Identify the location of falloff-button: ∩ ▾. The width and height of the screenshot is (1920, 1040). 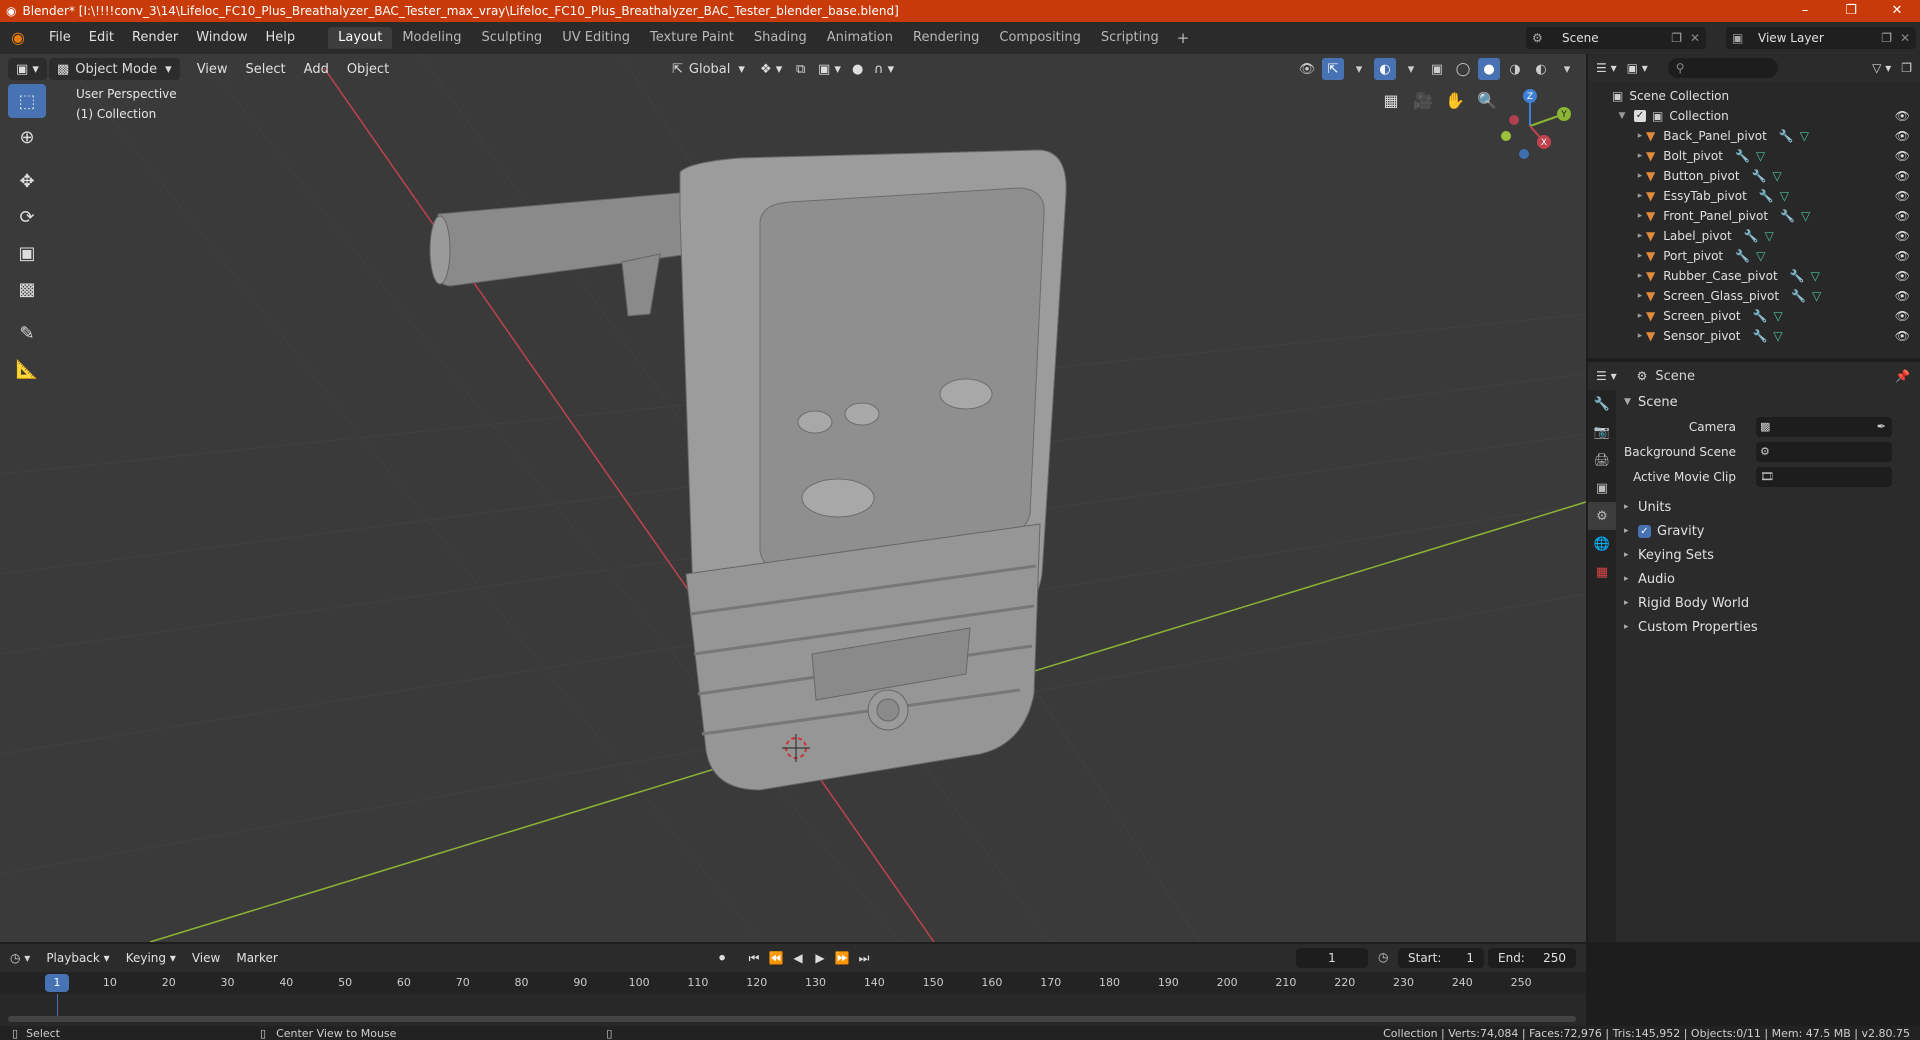
(884, 69).